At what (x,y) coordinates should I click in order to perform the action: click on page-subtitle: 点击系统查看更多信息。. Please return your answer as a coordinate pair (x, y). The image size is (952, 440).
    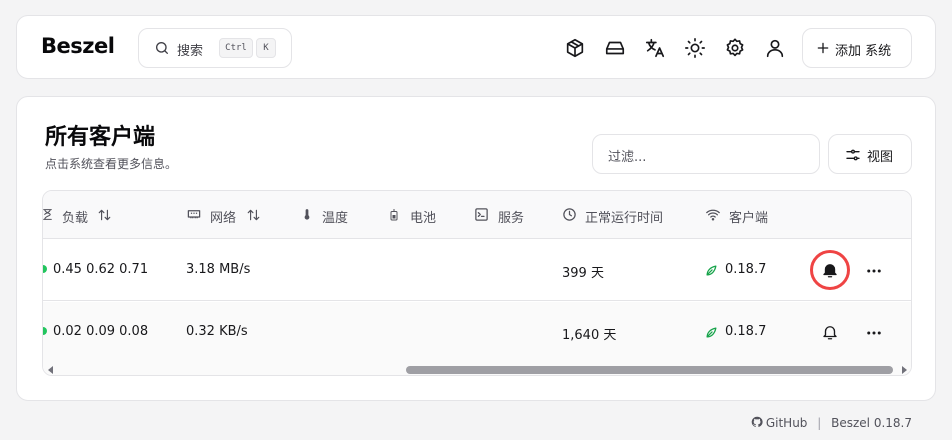
    Looking at the image, I should click on (111, 164).